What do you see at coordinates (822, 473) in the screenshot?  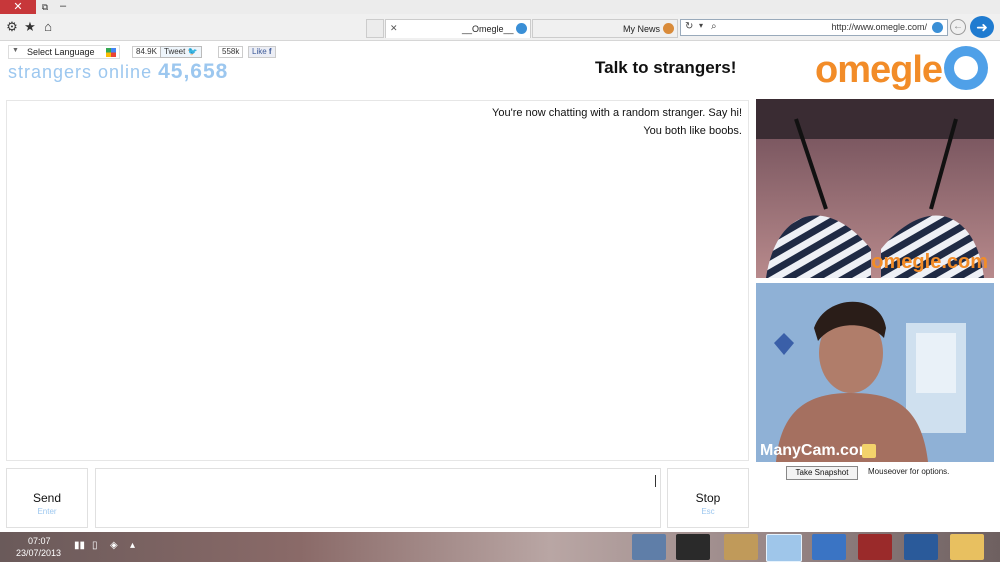 I see `take-snapshot-button: Take Snapshot` at bounding box center [822, 473].